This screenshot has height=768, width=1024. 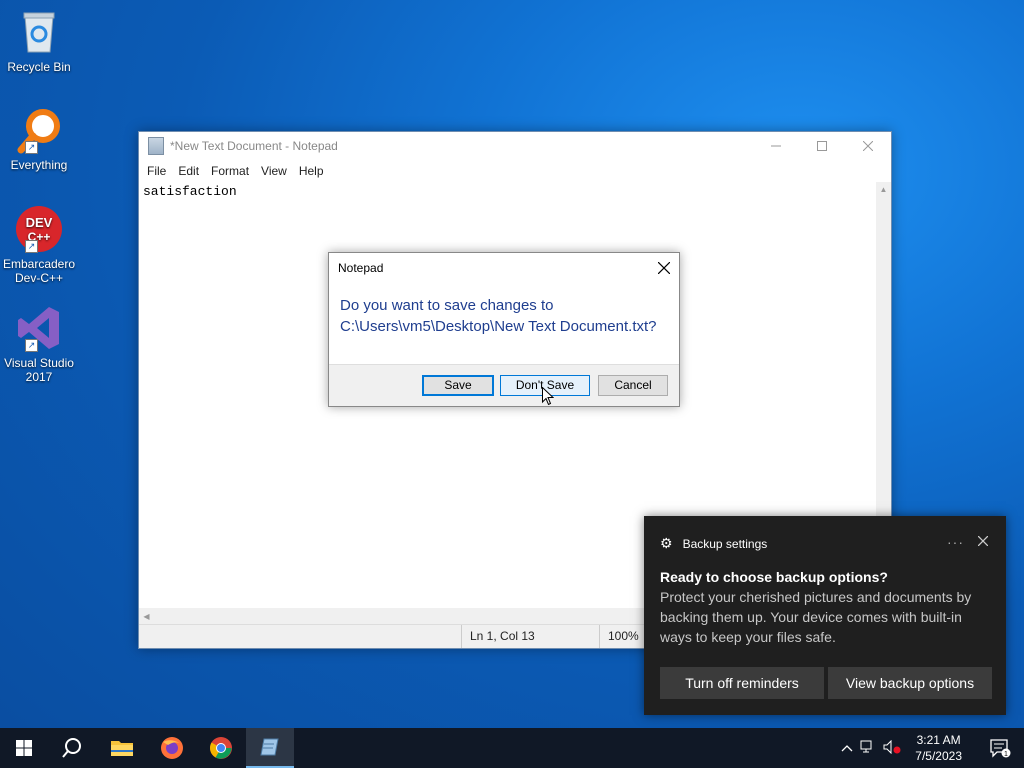 I want to click on menu-edit: Edit, so click(x=188, y=171).